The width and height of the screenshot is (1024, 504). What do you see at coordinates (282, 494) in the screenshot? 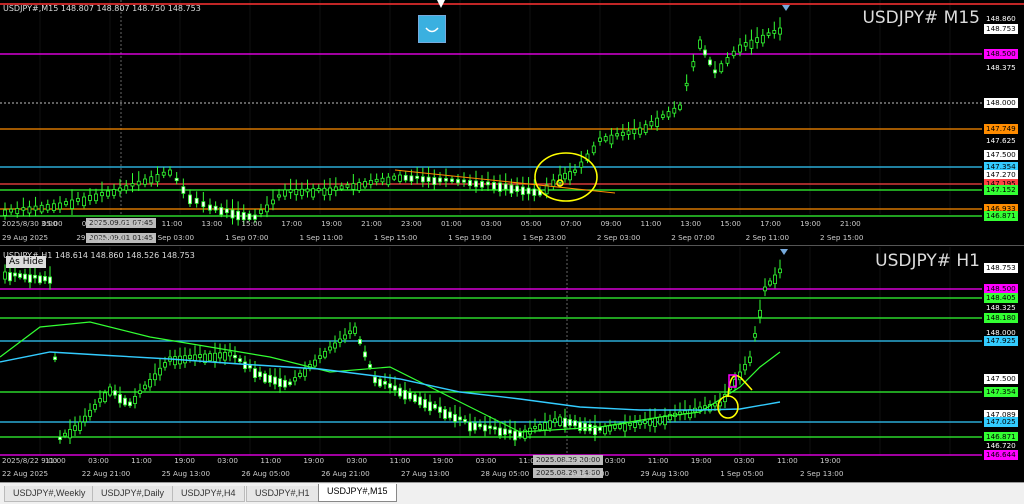
I see `tab-h1: USDJPY#,H1` at bounding box center [282, 494].